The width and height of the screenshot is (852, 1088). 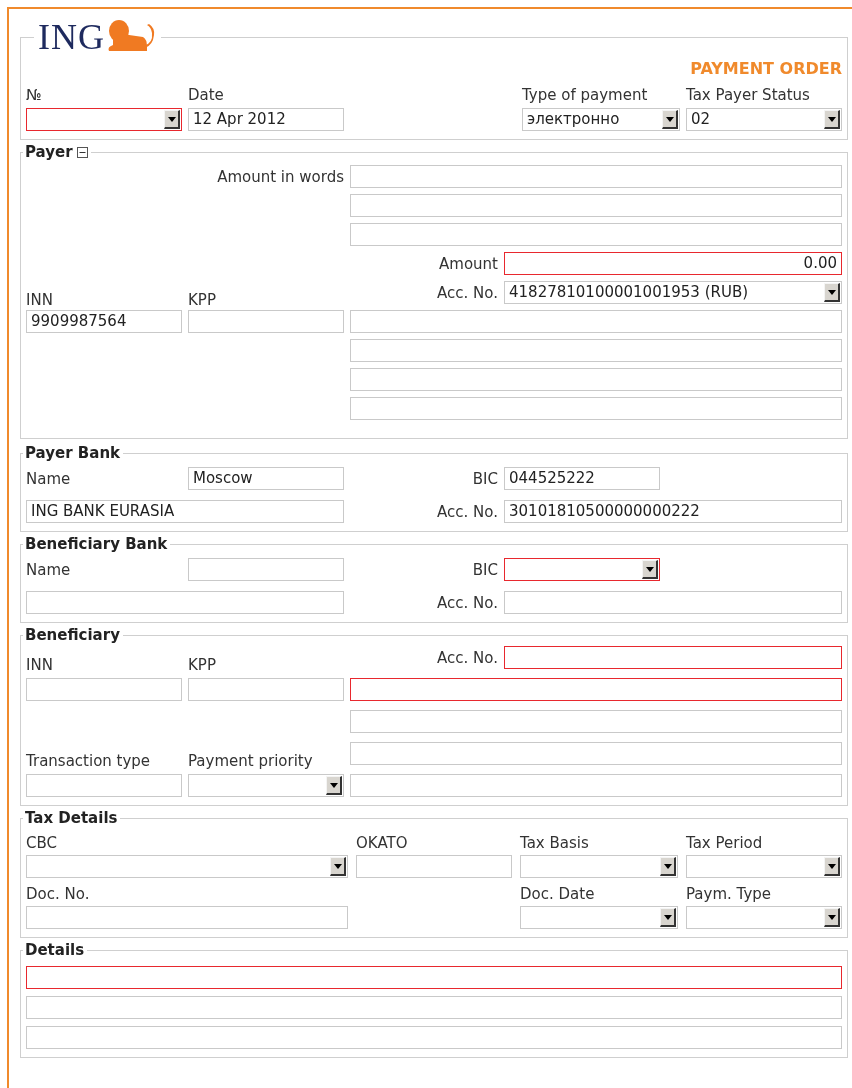 What do you see at coordinates (729, 894) in the screenshot?
I see `field-label: Paym. Type` at bounding box center [729, 894].